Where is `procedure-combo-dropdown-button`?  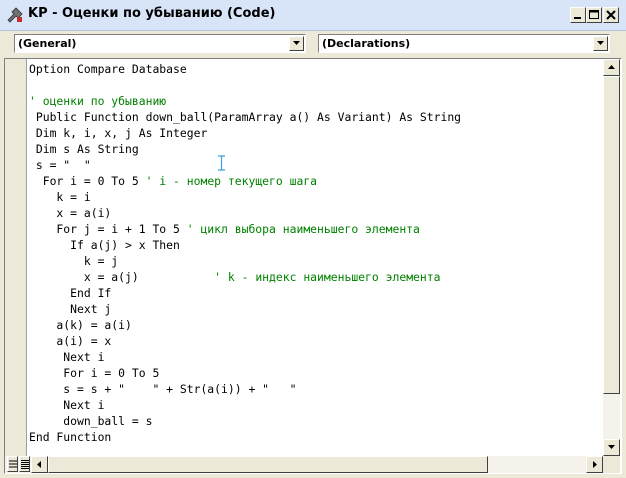
procedure-combo-dropdown-button is located at coordinates (600, 43).